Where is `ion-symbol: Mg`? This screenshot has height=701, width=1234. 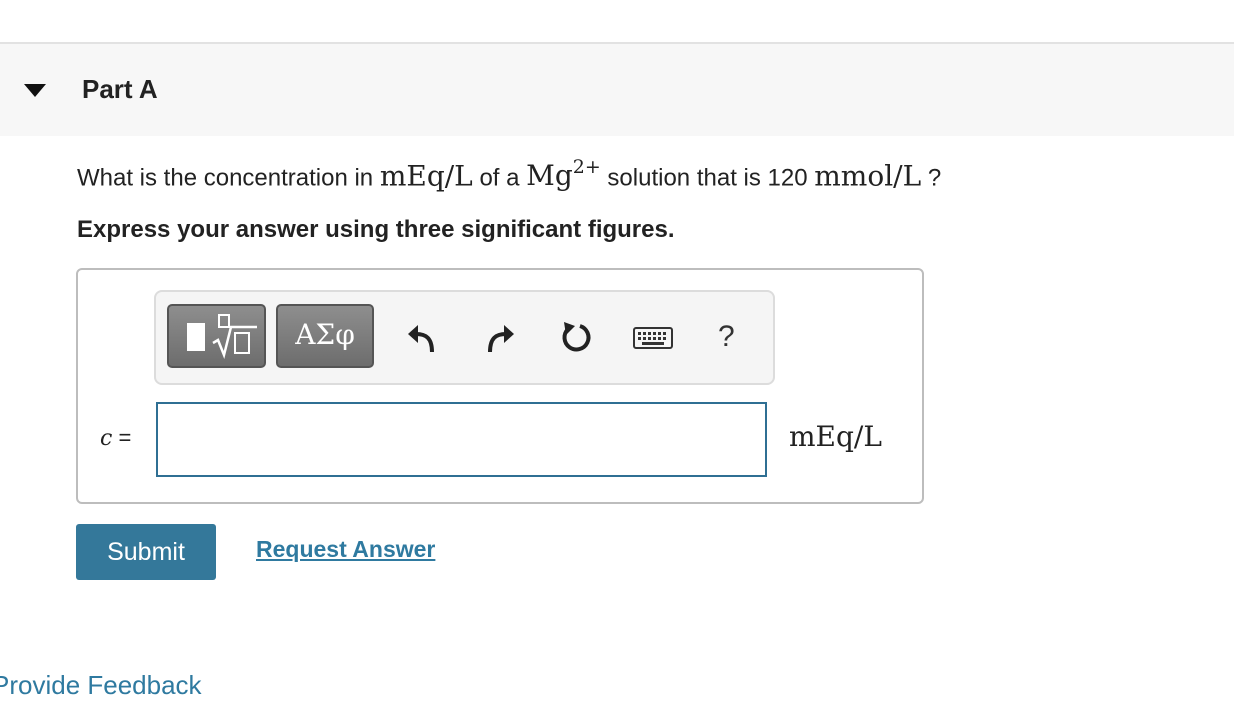 ion-symbol: Mg is located at coordinates (549, 176).